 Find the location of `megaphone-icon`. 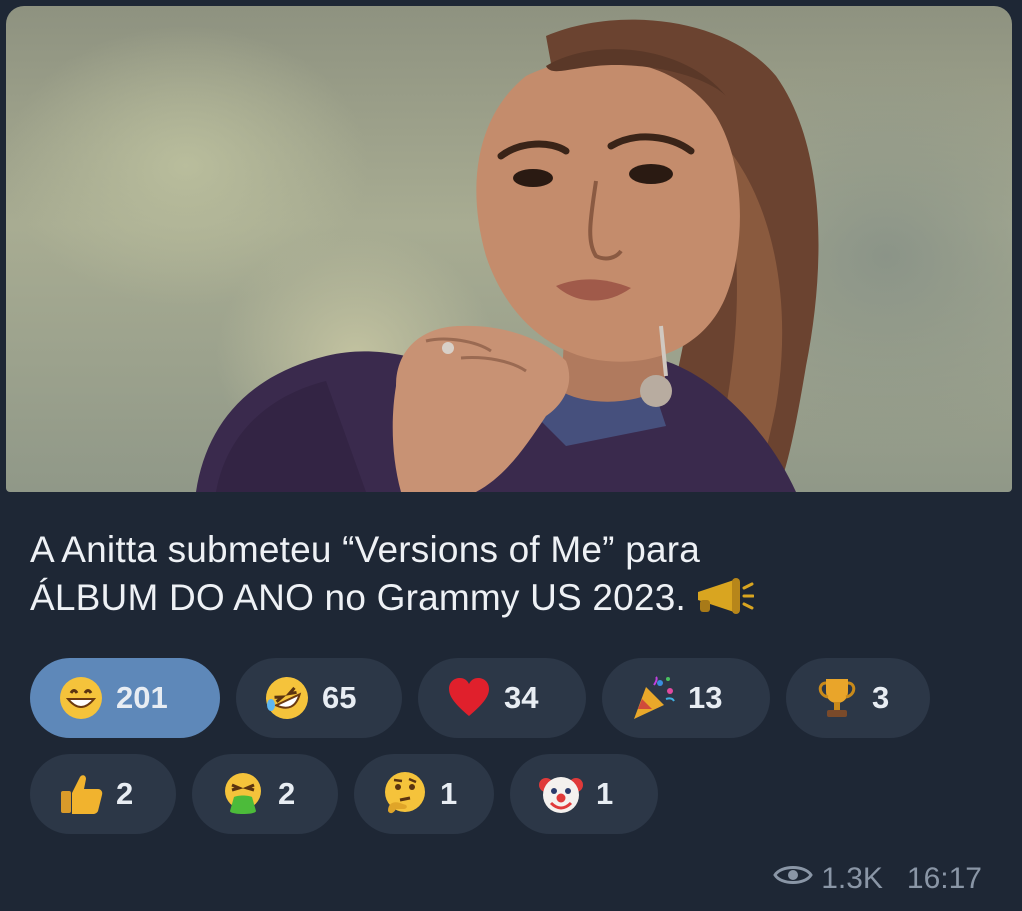

megaphone-icon is located at coordinates (724, 602).